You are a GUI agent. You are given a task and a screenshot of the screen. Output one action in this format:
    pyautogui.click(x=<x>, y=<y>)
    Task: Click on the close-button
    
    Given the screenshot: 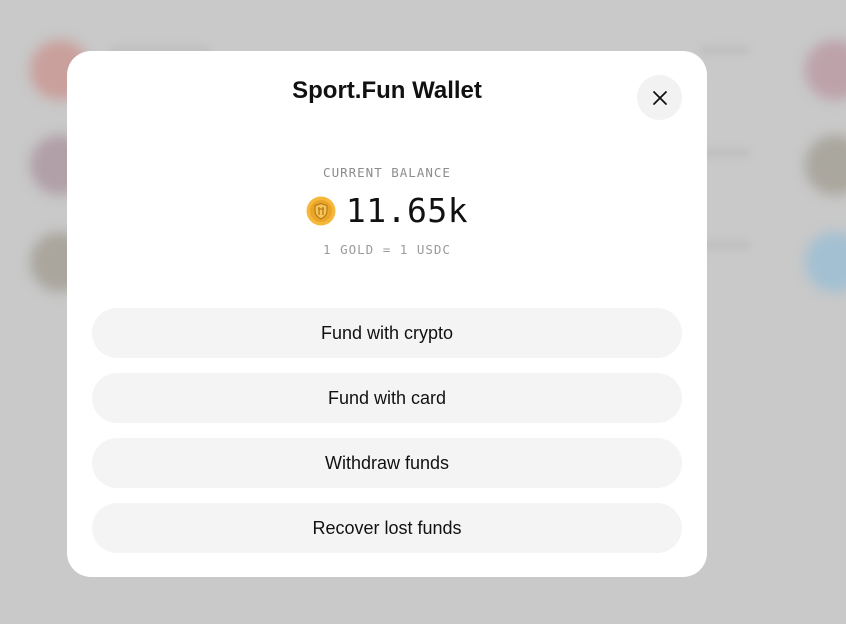 What is the action you would take?
    pyautogui.click(x=659, y=97)
    